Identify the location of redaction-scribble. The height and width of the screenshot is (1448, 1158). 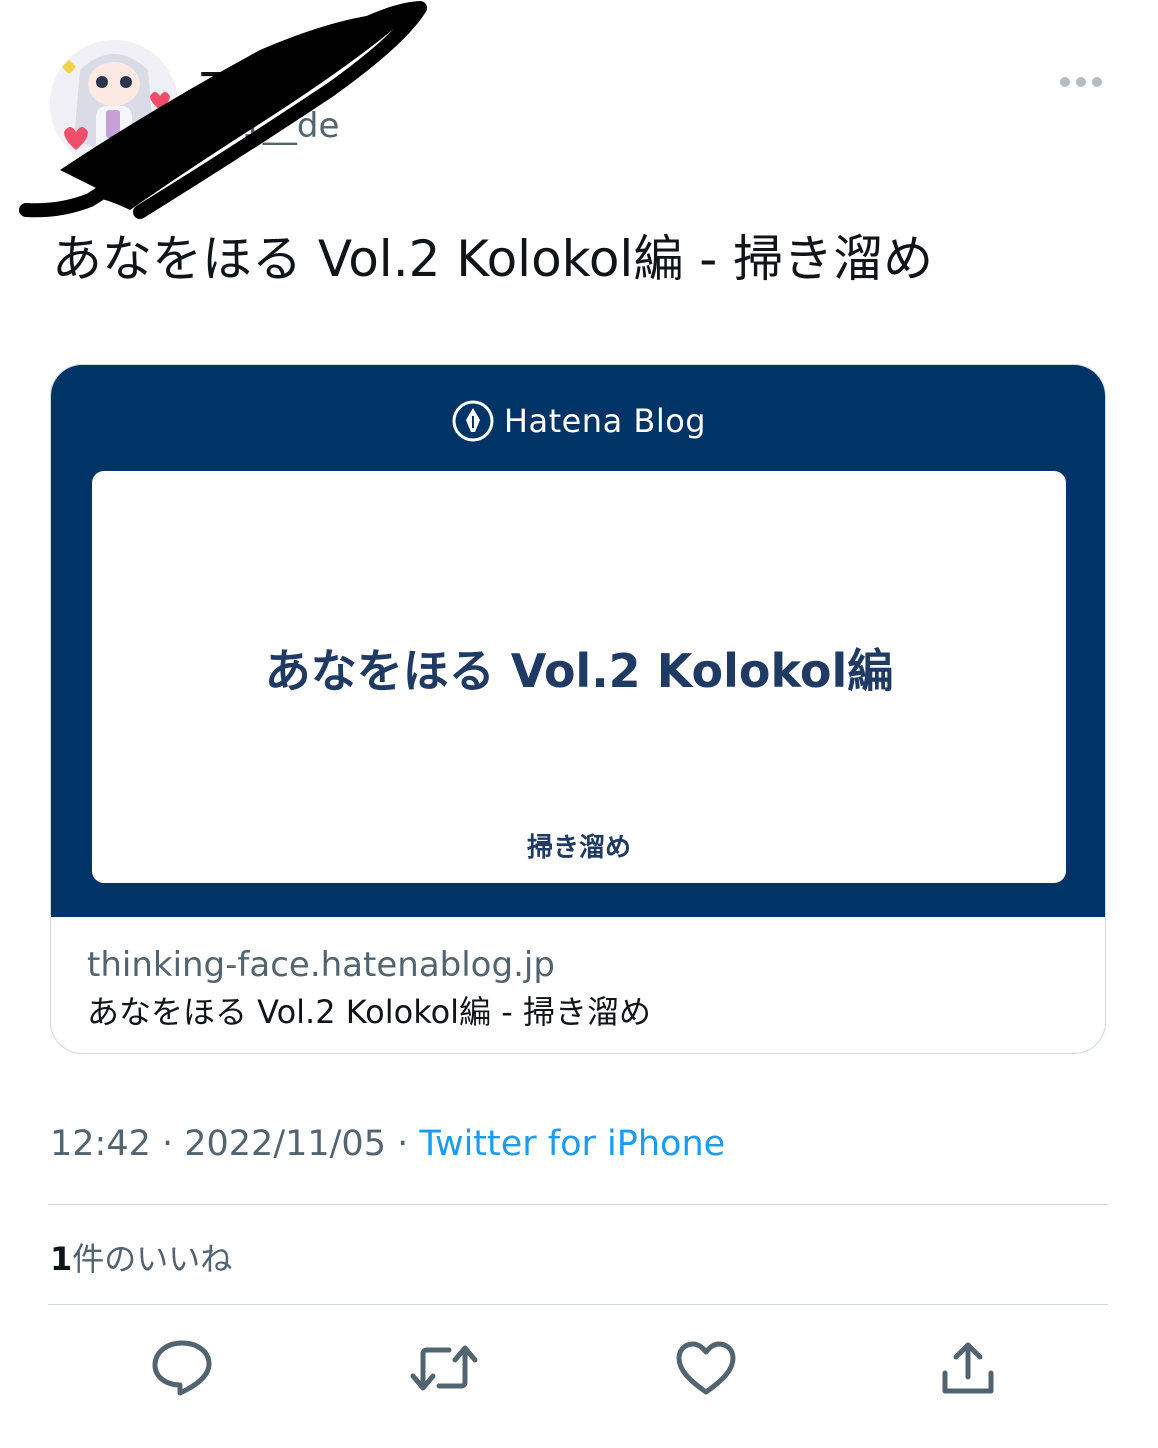
(223, 110).